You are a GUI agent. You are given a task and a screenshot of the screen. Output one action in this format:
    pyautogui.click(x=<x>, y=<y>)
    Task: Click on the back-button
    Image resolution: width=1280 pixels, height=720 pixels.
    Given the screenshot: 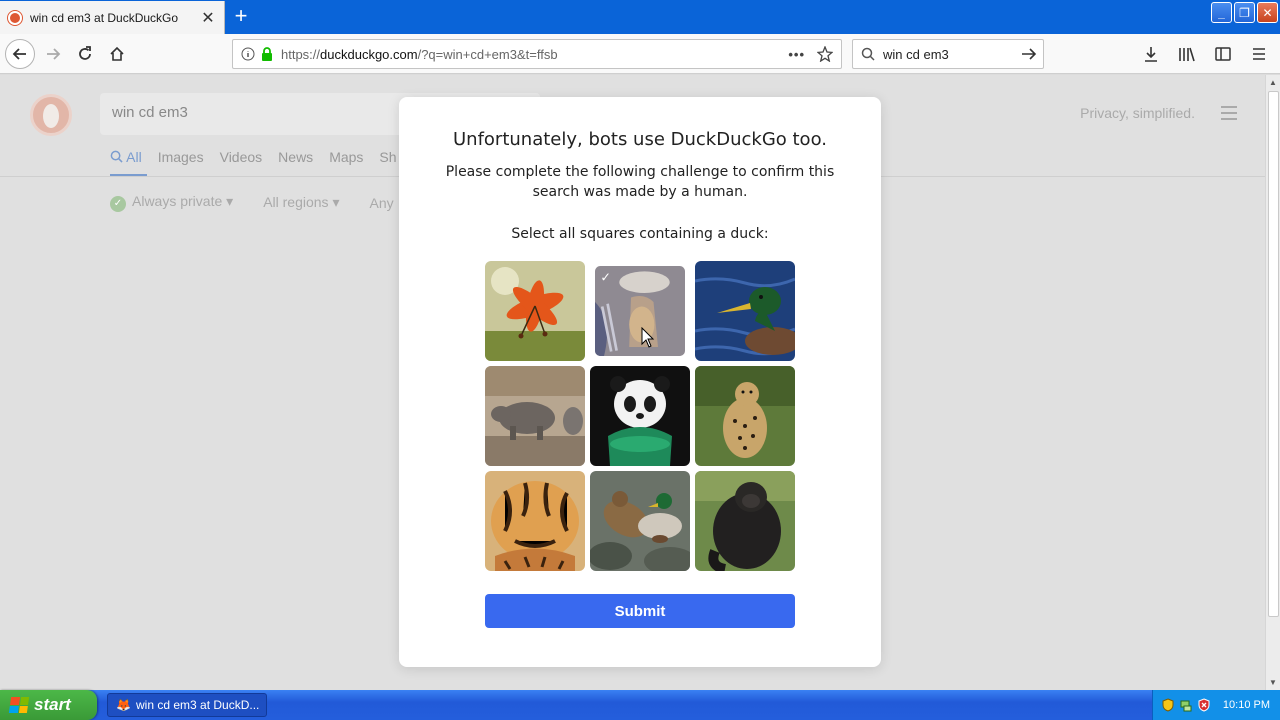 What is the action you would take?
    pyautogui.click(x=20, y=54)
    